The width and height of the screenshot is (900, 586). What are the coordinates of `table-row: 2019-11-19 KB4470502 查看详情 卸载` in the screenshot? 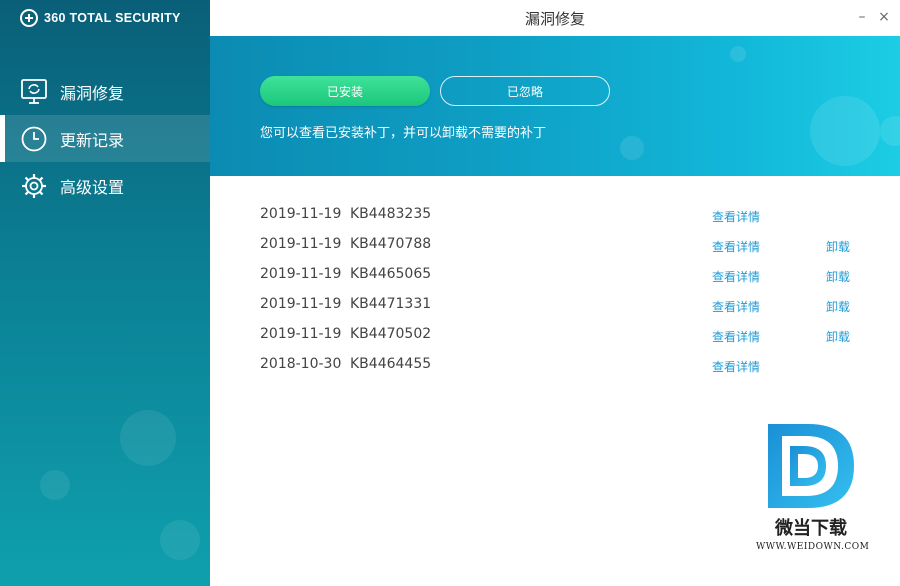 It's located at (555, 335).